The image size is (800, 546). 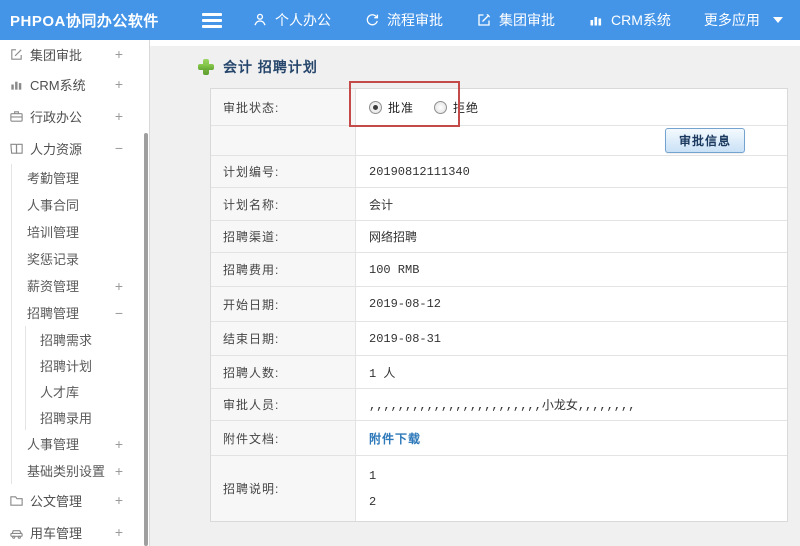 I want to click on add-plus-icon, so click(x=206, y=67).